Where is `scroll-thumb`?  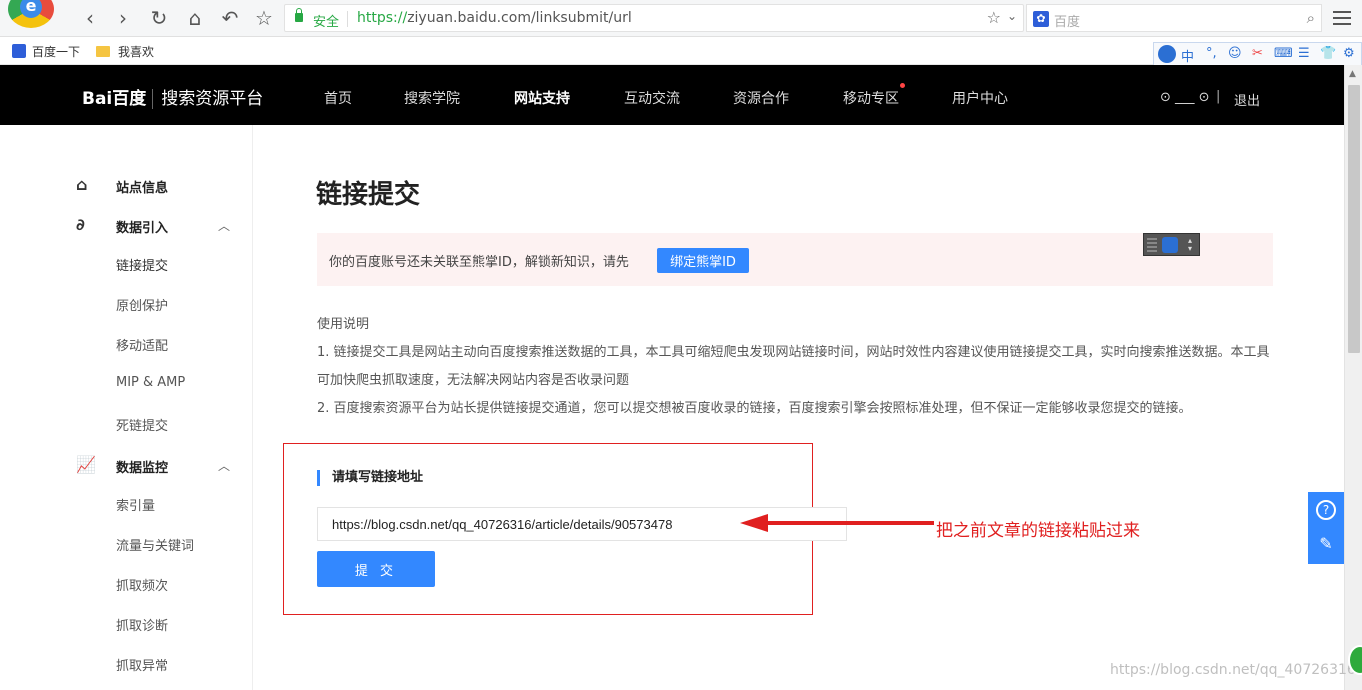
scroll-thumb is located at coordinates (1354, 219).